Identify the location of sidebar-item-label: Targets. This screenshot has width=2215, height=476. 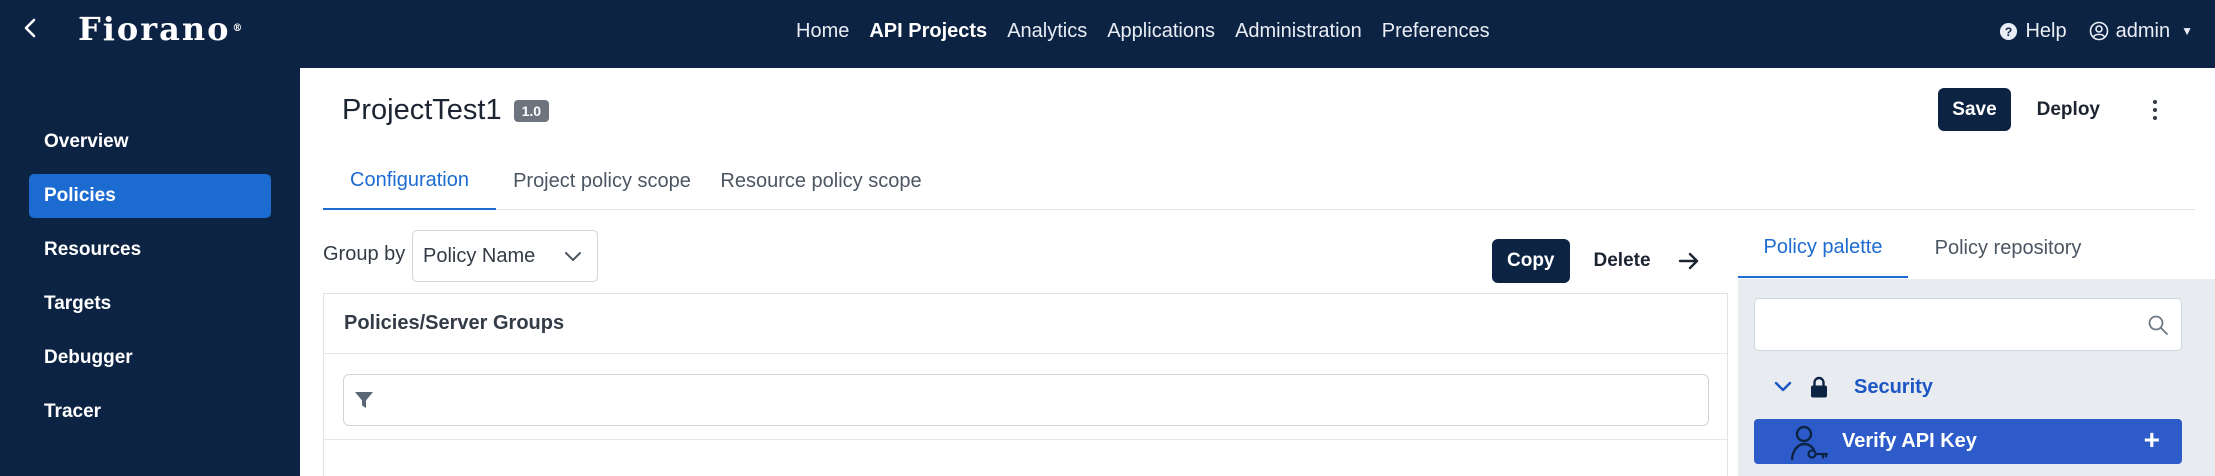
(78, 303).